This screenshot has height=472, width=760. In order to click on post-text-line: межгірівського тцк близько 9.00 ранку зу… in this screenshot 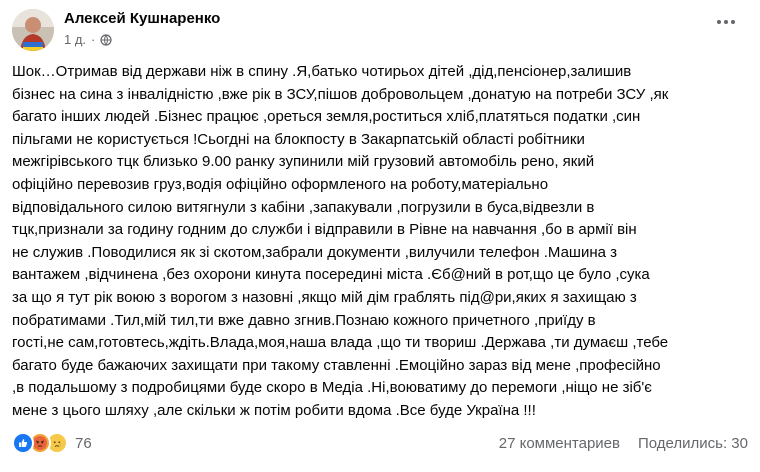, I will do `click(303, 162)`.